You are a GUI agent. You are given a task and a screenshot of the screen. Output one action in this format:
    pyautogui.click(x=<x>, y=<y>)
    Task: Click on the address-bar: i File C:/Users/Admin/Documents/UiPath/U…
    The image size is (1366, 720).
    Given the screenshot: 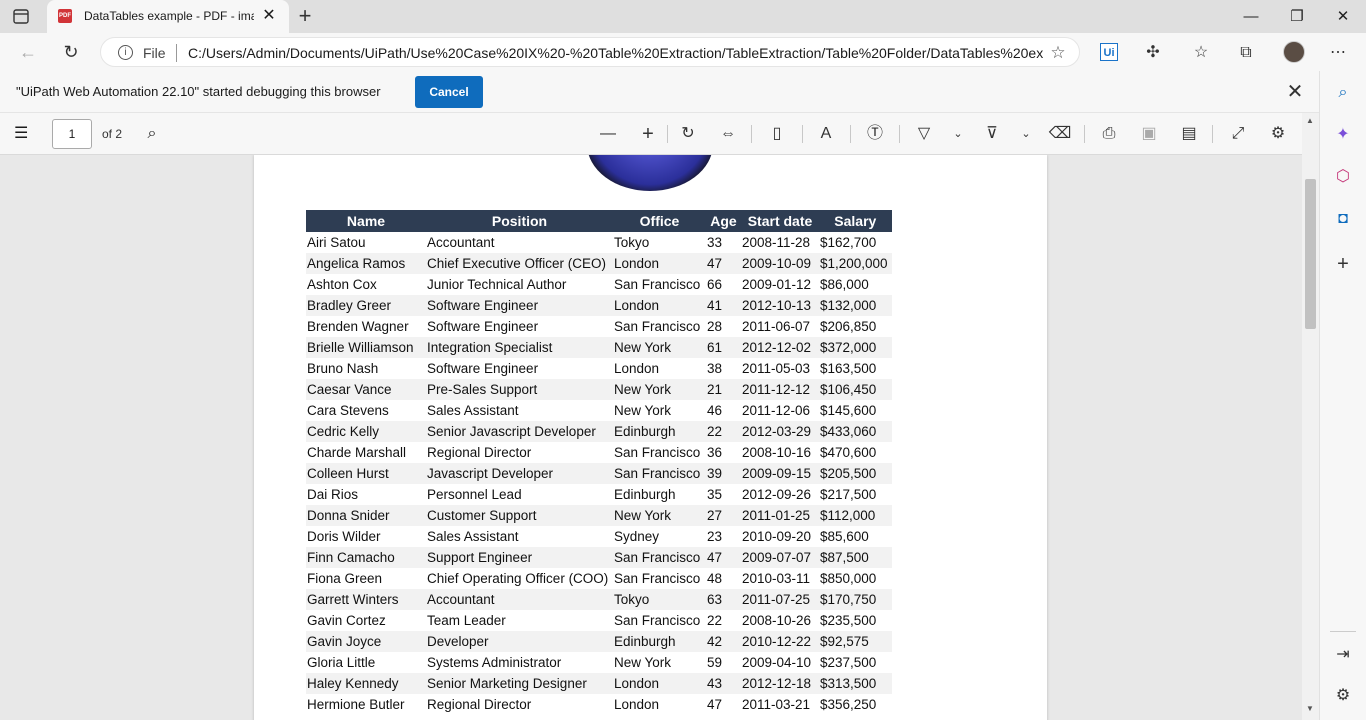 What is the action you would take?
    pyautogui.click(x=590, y=52)
    